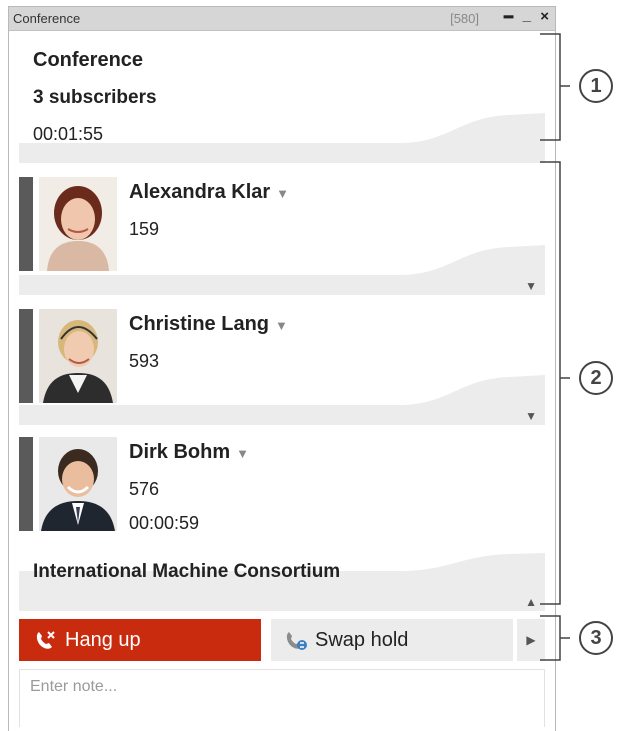 This screenshot has height=731, width=623. What do you see at coordinates (88, 60) in the screenshot?
I see `conference-title: Conference` at bounding box center [88, 60].